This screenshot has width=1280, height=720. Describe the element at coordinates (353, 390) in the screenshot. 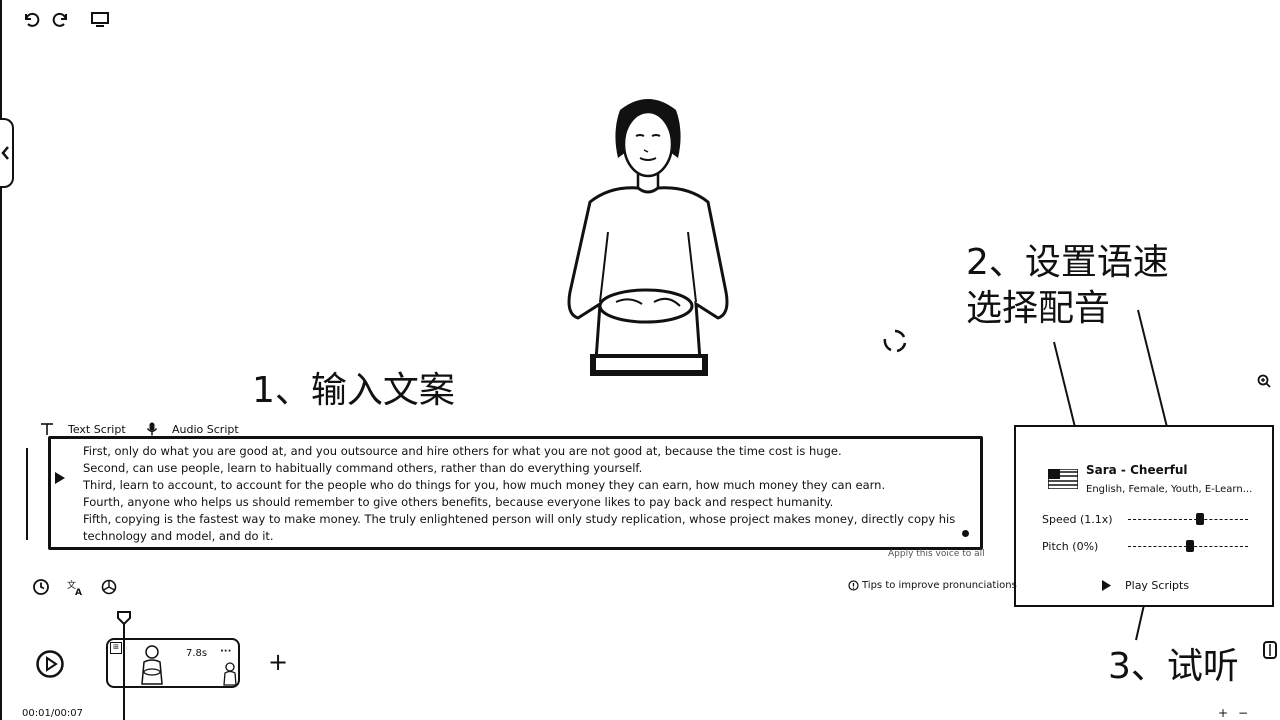

I see `annotation-step1: 1、输入文案` at that location.